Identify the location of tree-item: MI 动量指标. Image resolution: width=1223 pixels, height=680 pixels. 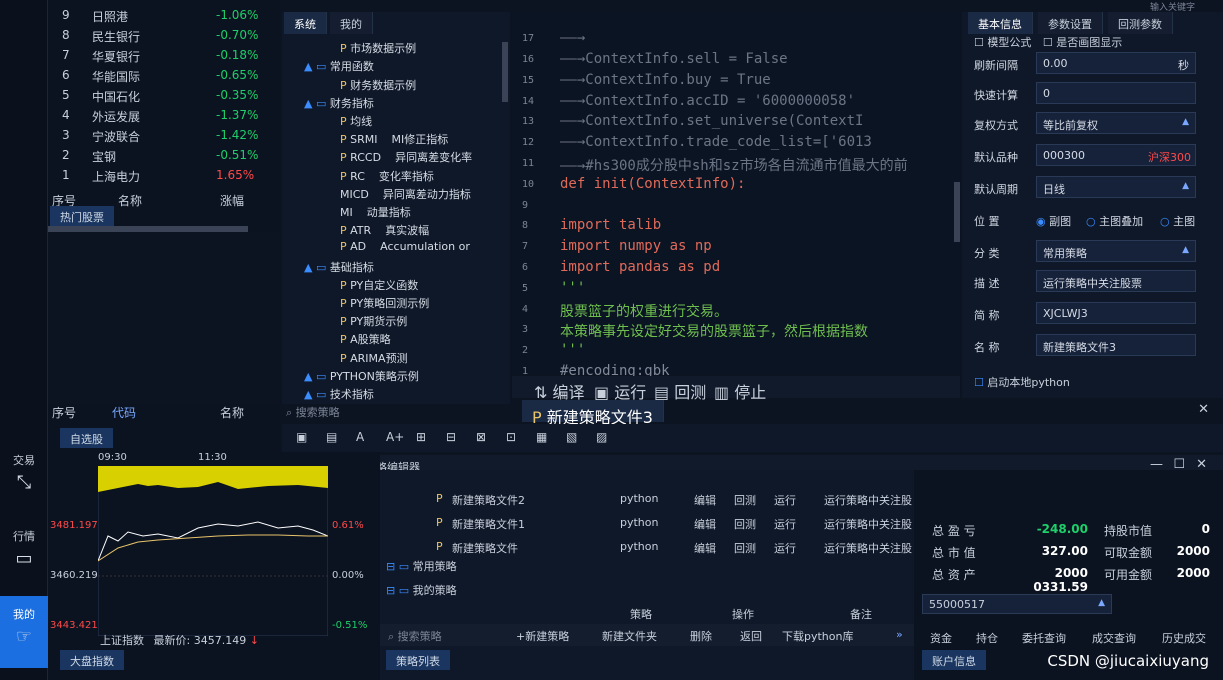
(375, 212).